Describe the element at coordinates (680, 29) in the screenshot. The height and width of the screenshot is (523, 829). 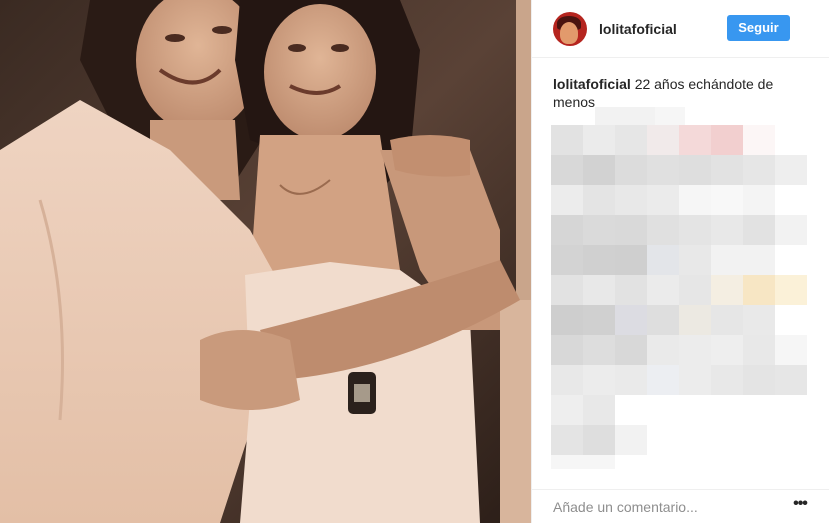
I see `post-header: lolitafoficial Seguir` at that location.